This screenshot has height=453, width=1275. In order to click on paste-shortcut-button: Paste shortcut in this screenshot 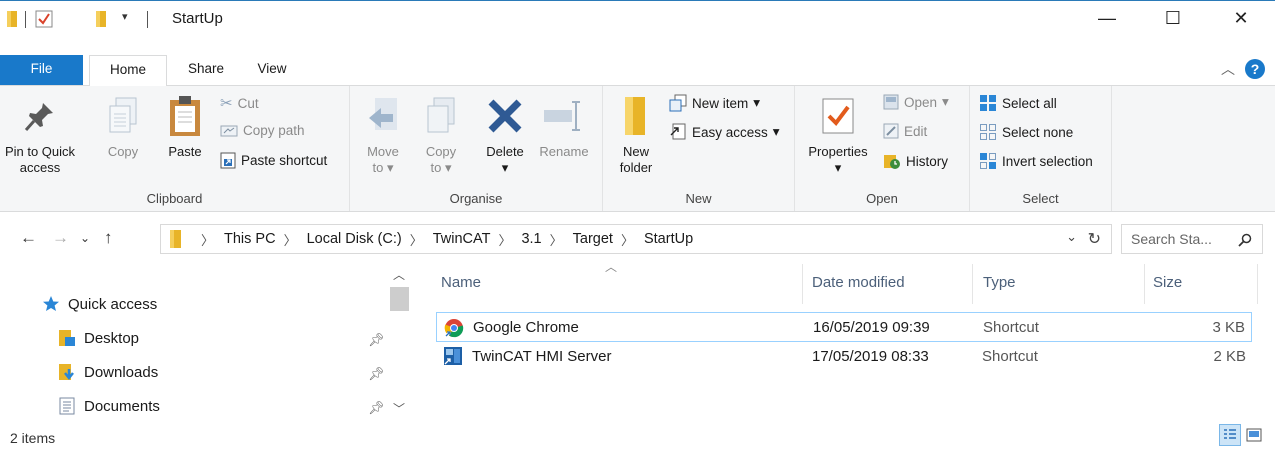, I will do `click(273, 160)`.